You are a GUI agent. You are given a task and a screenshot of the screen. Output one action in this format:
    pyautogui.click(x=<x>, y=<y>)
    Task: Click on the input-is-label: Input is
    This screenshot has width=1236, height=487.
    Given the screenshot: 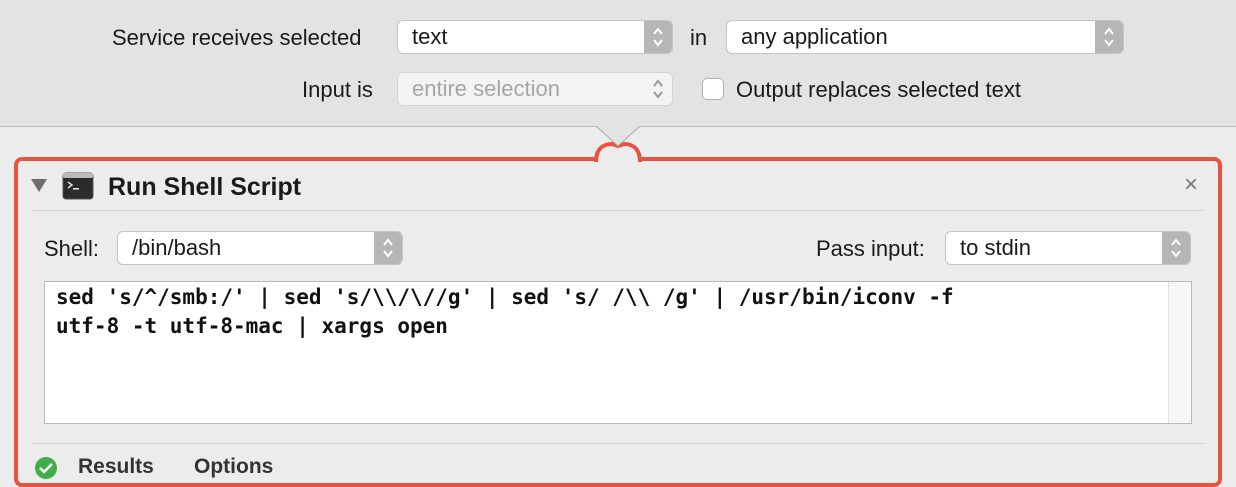 What is the action you would take?
    pyautogui.click(x=337, y=89)
    